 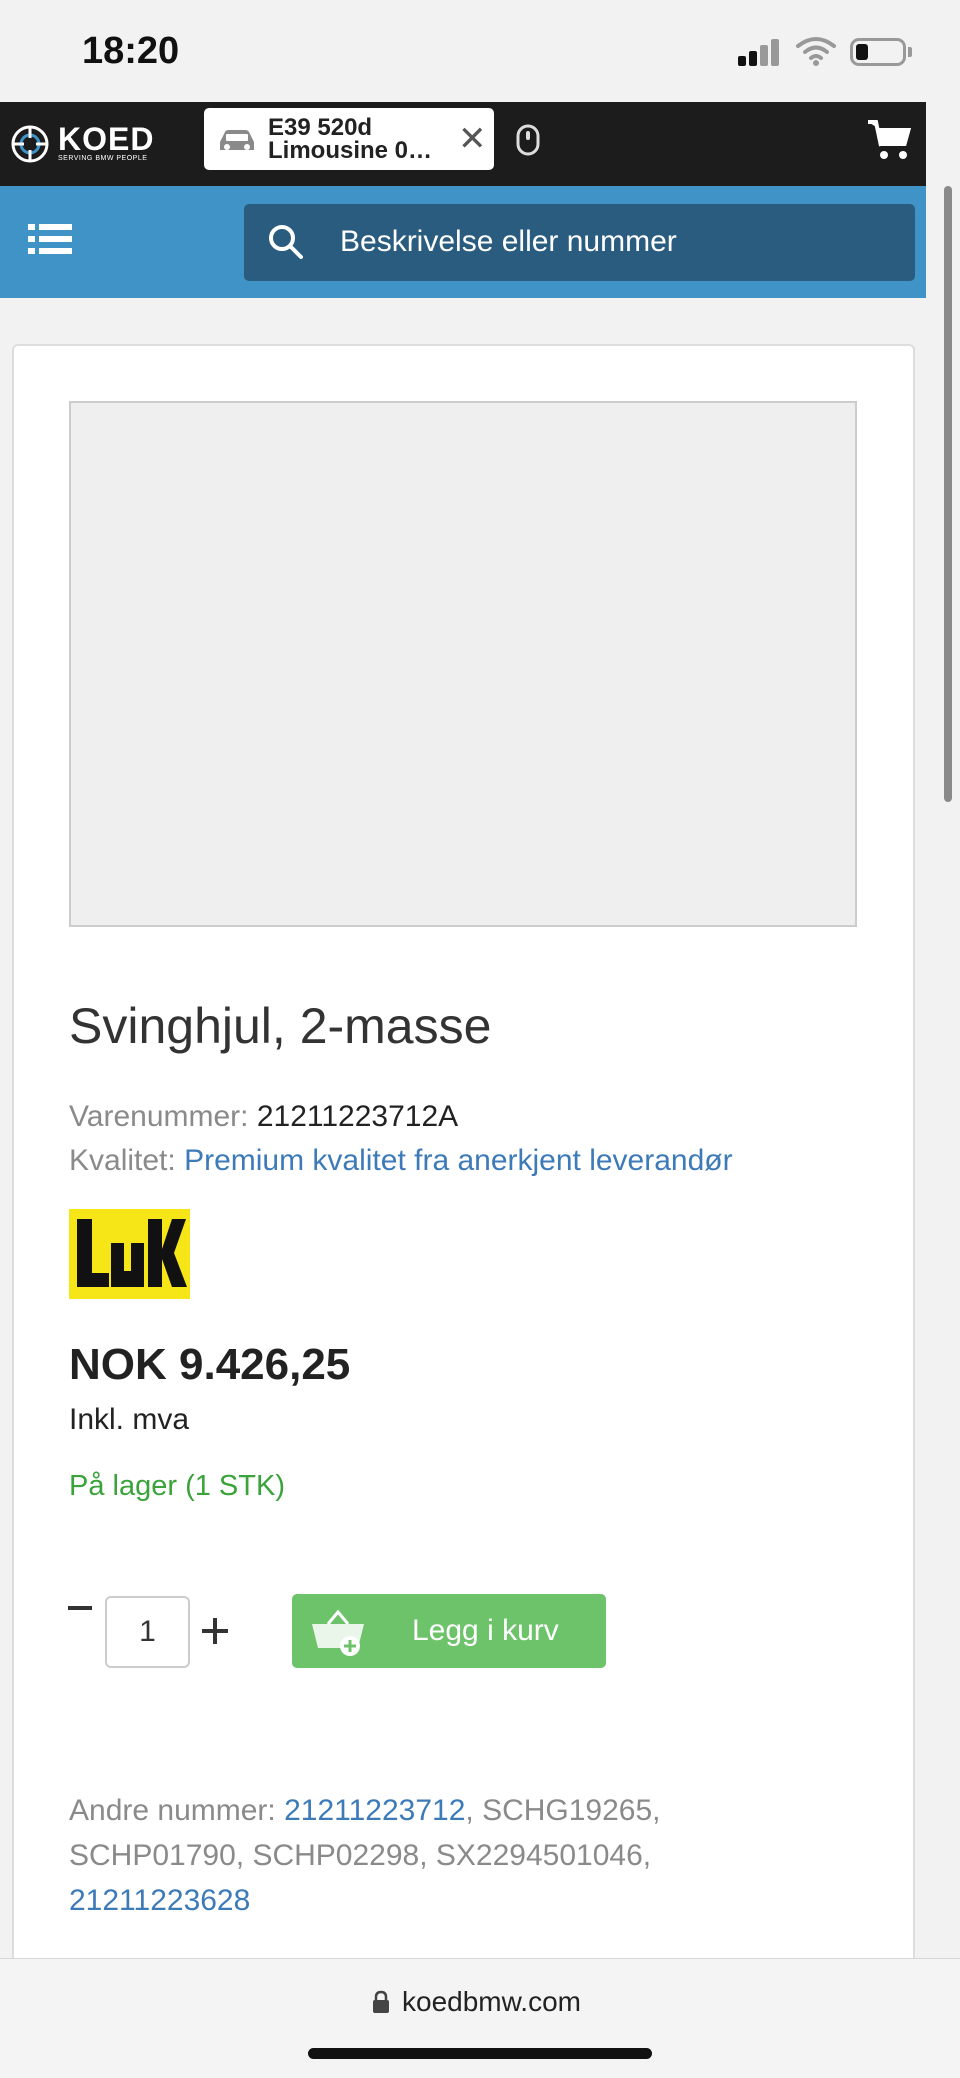 I want to click on other-numbers-label: Andre nummer:, so click(x=172, y=1810).